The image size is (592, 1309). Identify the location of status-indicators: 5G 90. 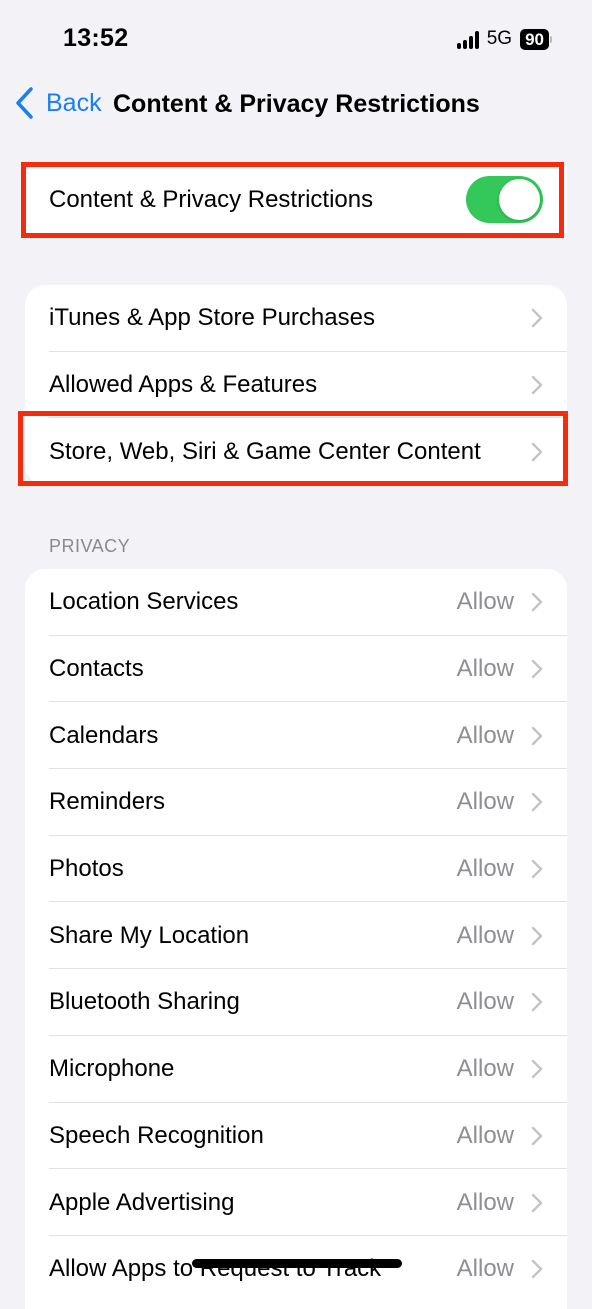
(504, 39).